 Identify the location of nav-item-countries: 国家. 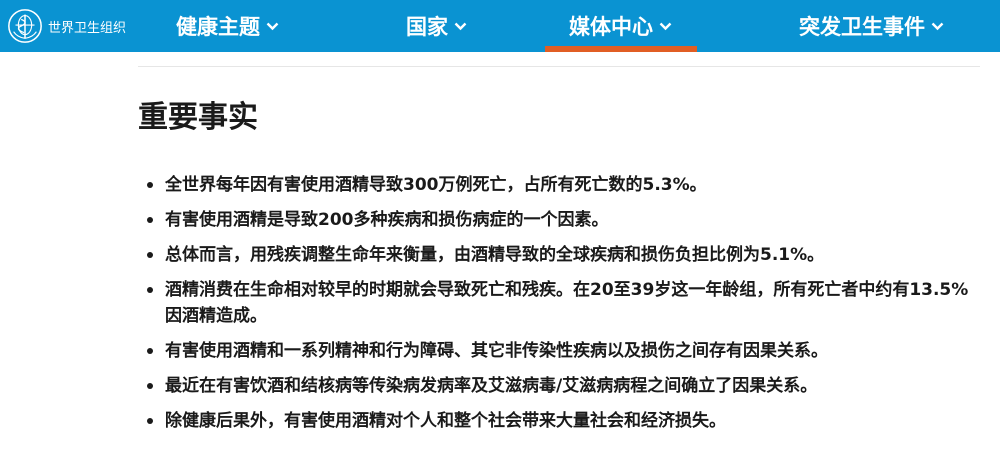
(436, 26).